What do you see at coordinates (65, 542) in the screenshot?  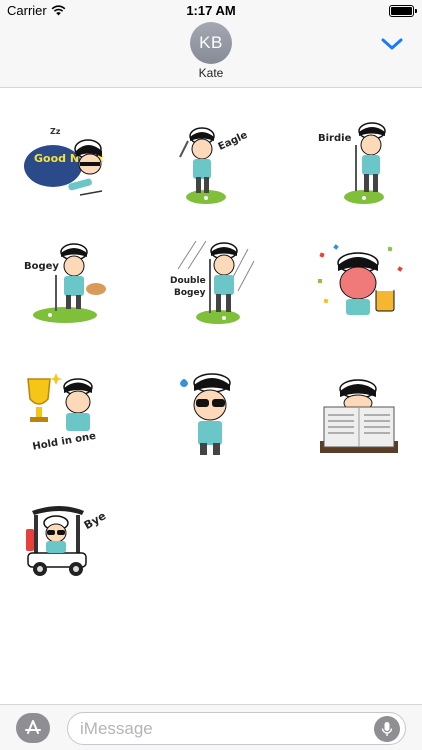 I see `sticker-bye-golf-cart: Bye` at bounding box center [65, 542].